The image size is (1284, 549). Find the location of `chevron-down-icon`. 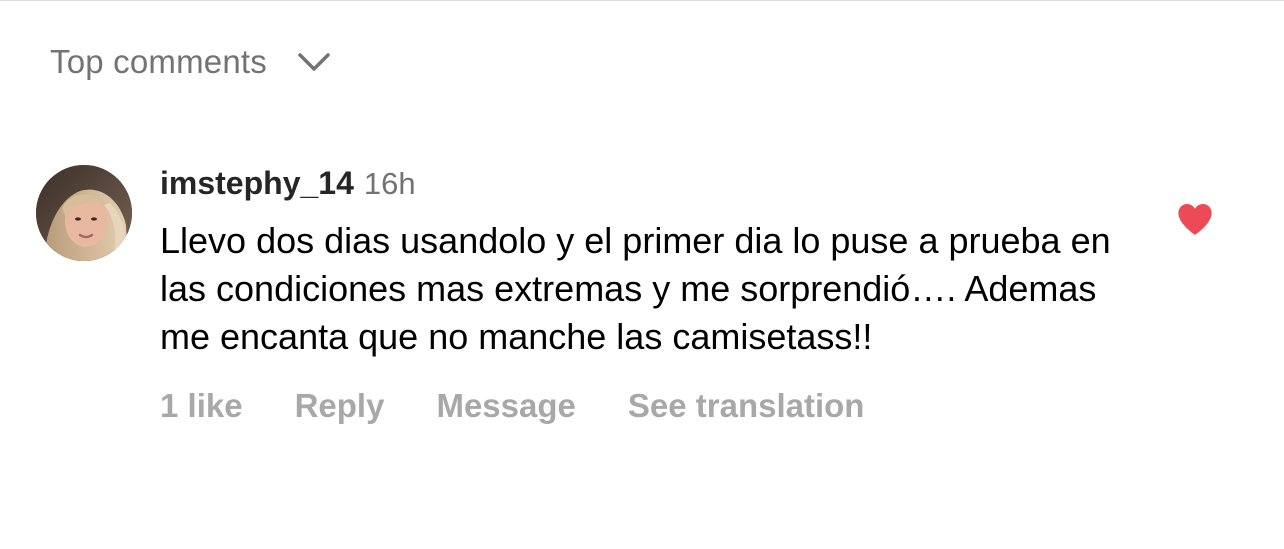

chevron-down-icon is located at coordinates (314, 62).